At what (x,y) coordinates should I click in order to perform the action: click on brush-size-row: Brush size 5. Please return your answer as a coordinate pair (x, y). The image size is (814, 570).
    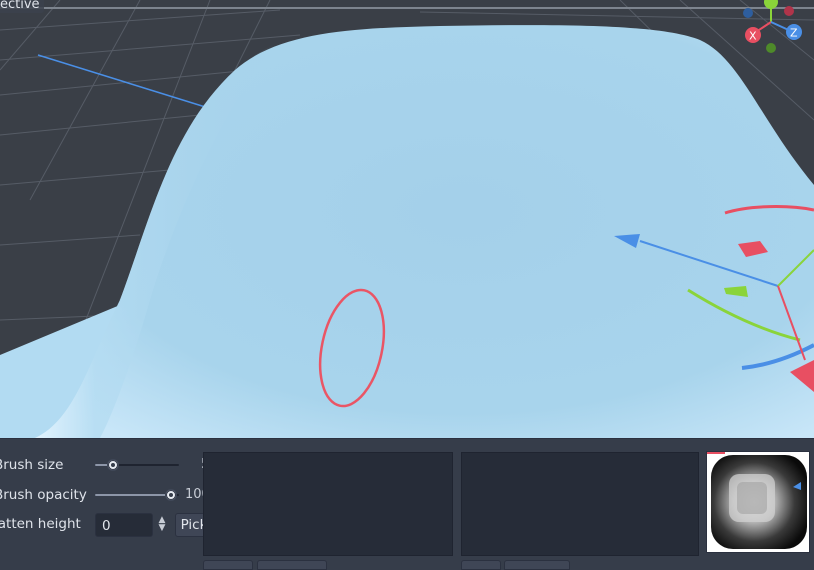
    Looking at the image, I should click on (107, 465).